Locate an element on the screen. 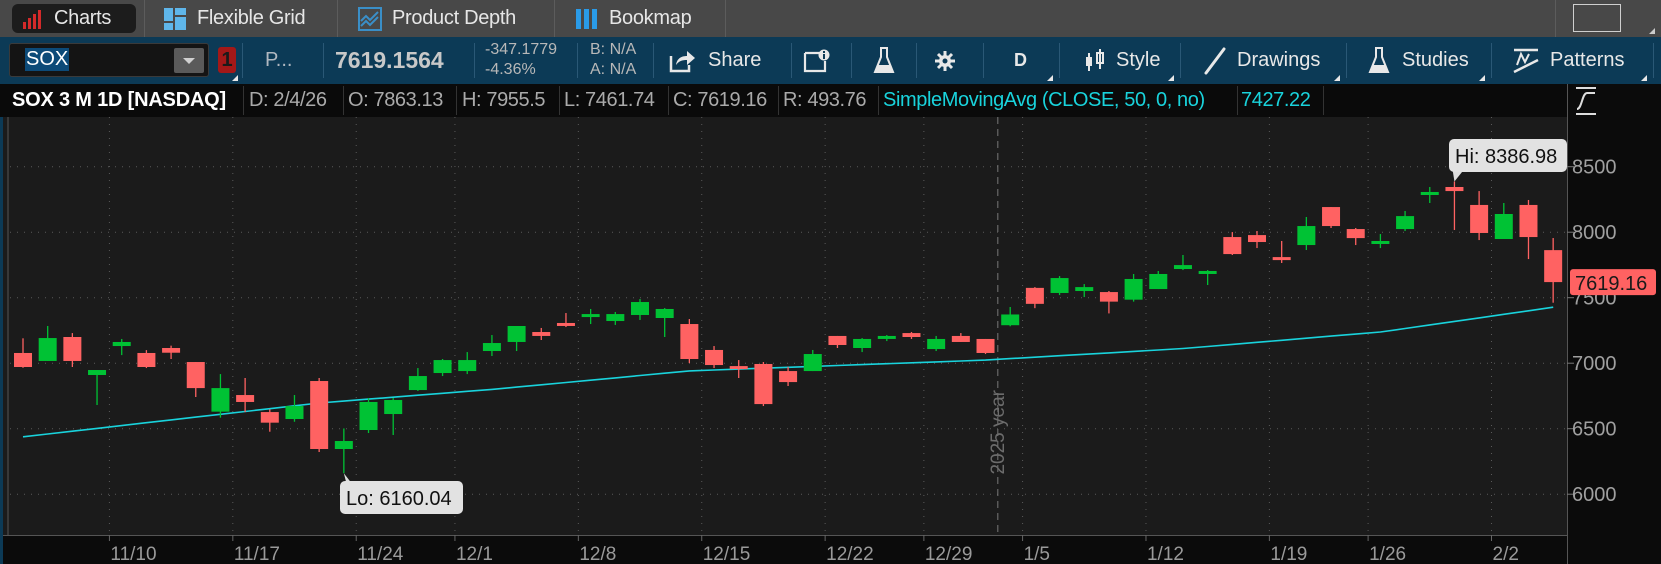 This screenshot has height=564, width=1661. last-price: 7619.1564 is located at coordinates (389, 60).